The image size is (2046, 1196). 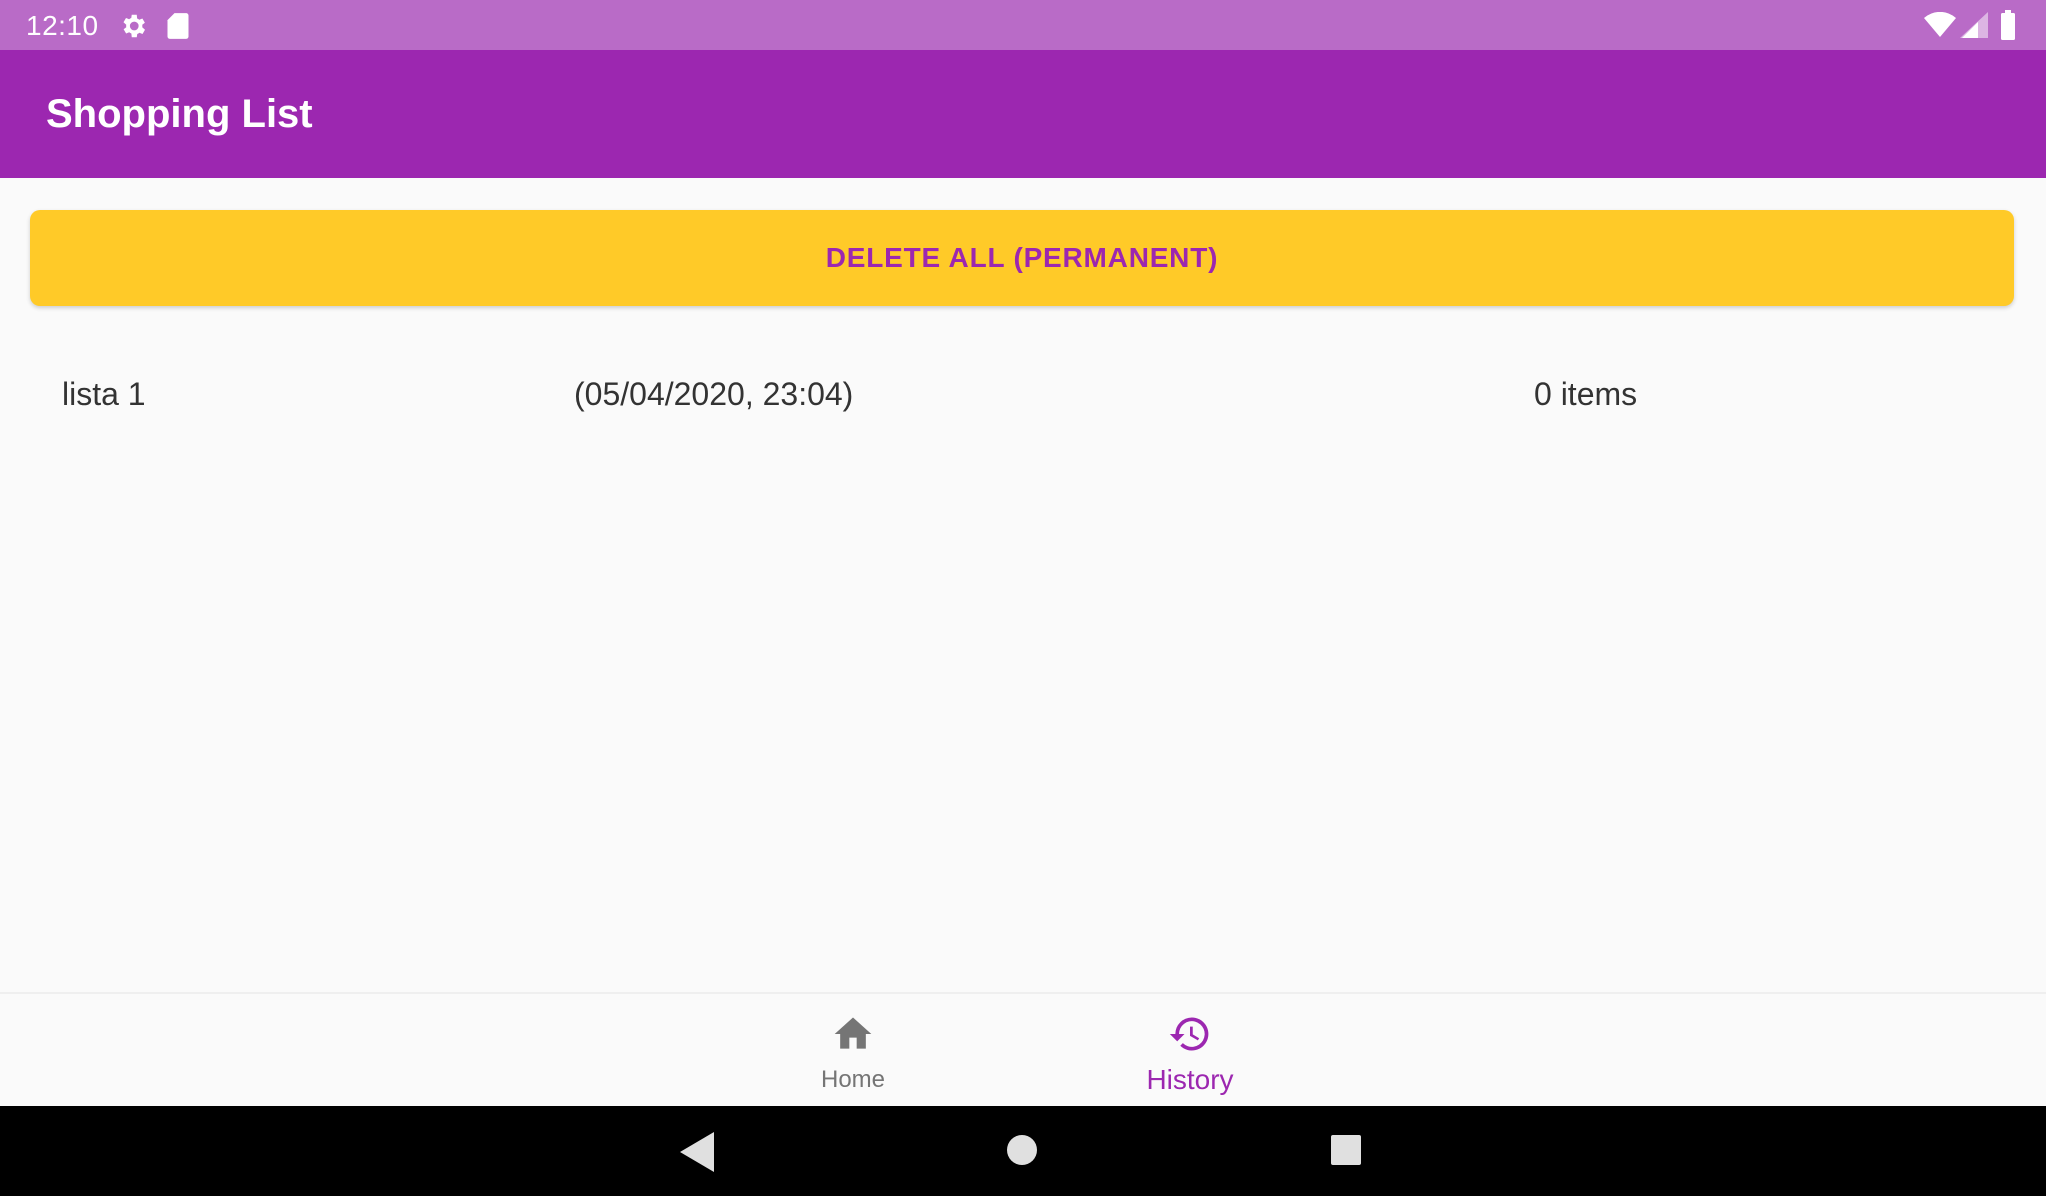 I want to click on status-time: 12:10, so click(x=62, y=25).